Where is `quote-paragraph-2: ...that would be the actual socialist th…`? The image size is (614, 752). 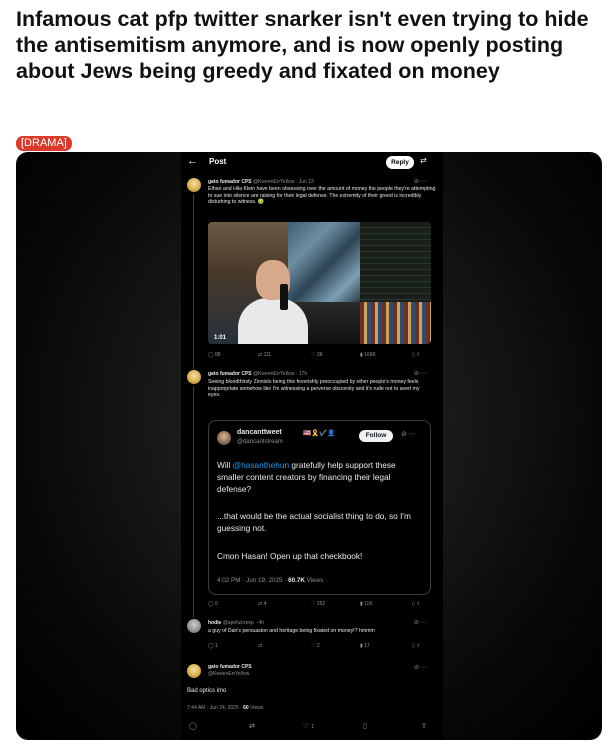
quote-paragraph-2: ...that would be the actual socialist th… is located at coordinates (314, 522).